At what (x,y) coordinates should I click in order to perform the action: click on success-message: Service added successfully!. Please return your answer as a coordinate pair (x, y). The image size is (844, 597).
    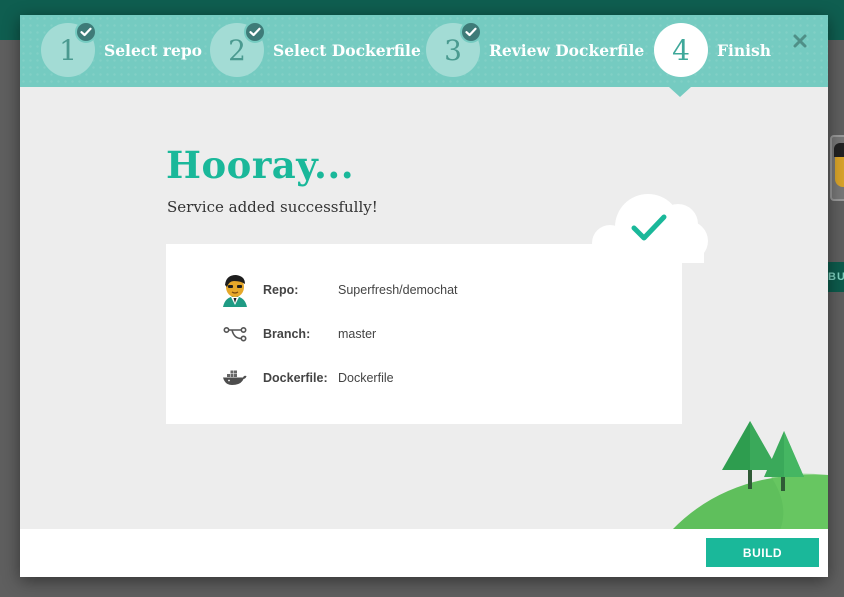
    Looking at the image, I should click on (272, 207).